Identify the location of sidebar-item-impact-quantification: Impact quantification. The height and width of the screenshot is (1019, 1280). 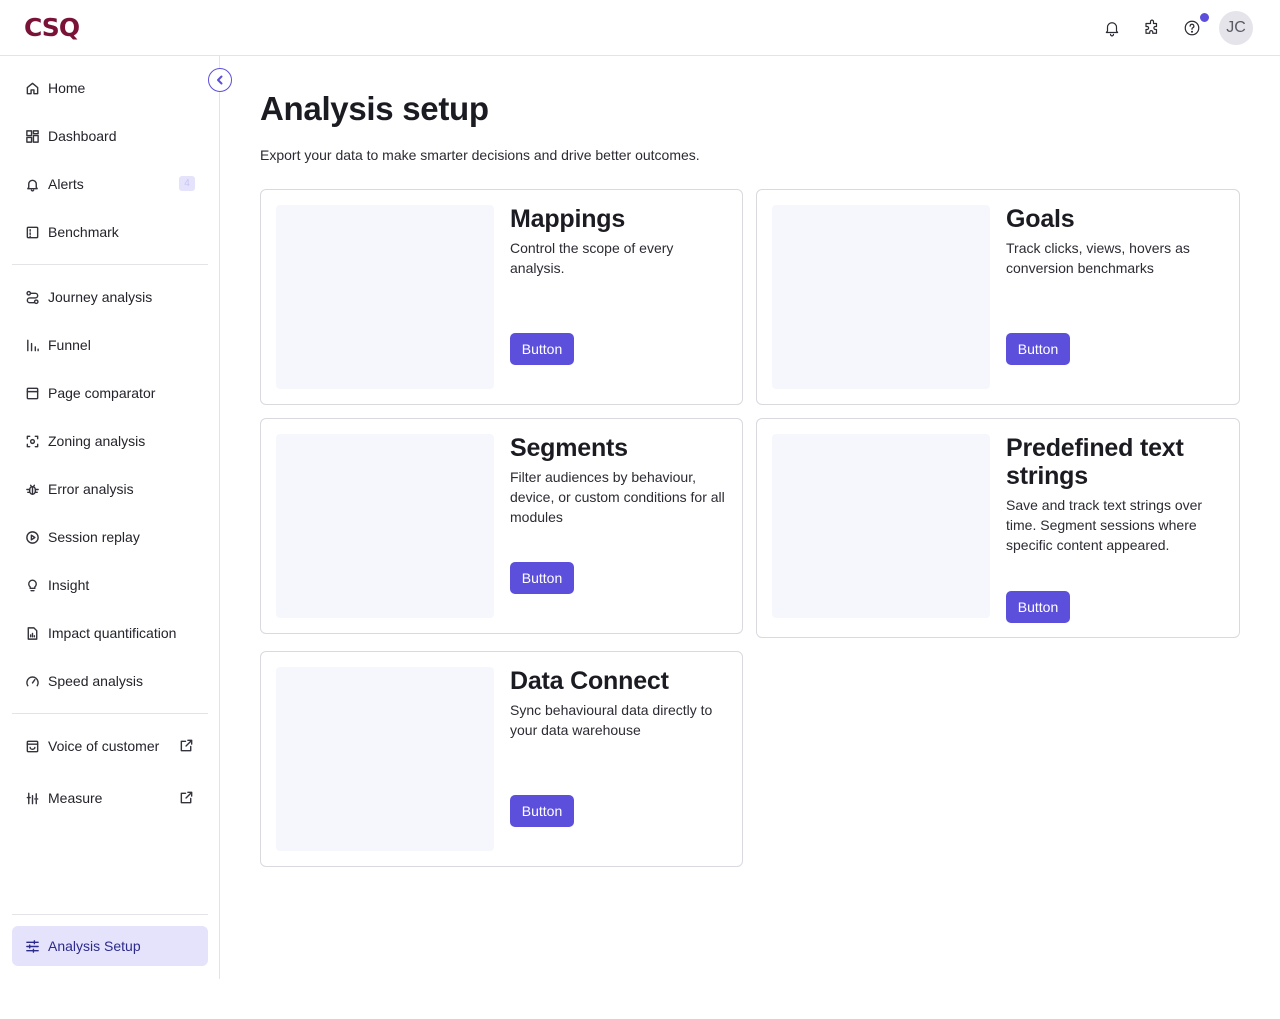
(110, 633).